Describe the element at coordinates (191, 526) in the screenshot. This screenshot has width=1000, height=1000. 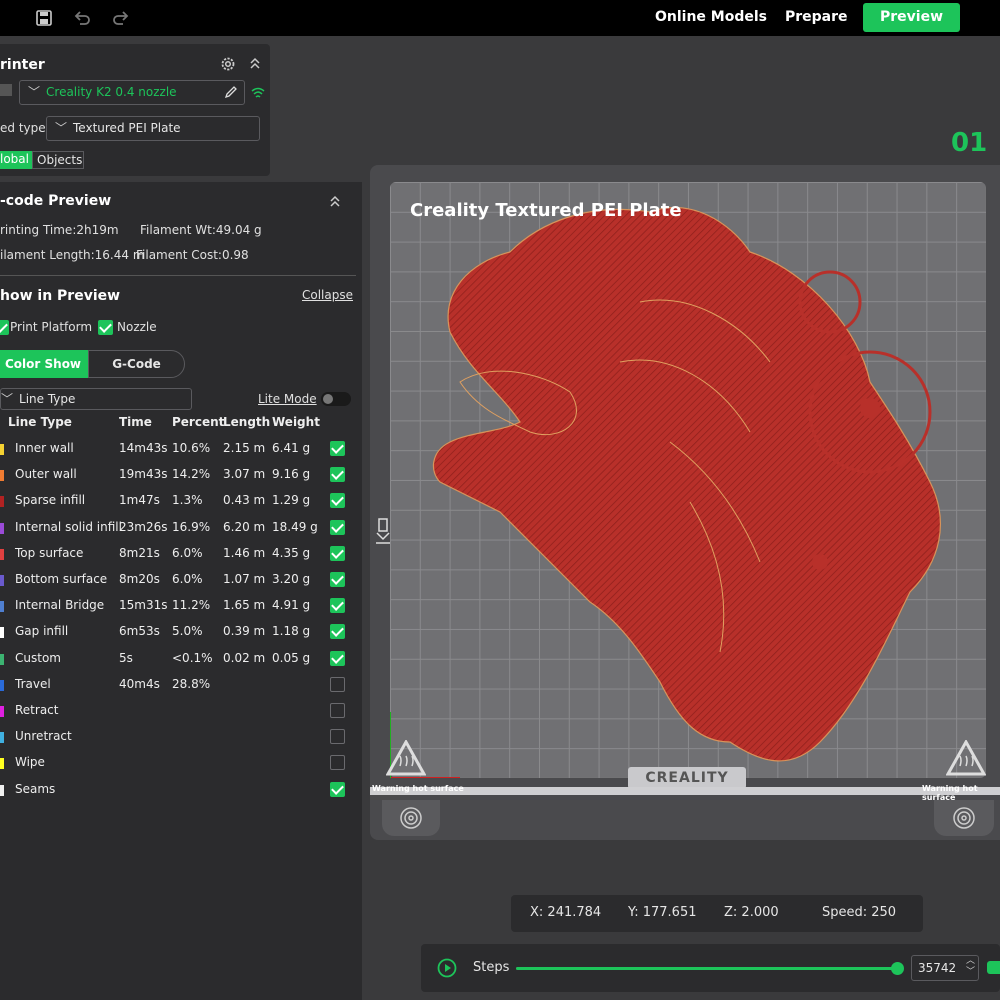
I see `line-percent: 16.9%` at that location.